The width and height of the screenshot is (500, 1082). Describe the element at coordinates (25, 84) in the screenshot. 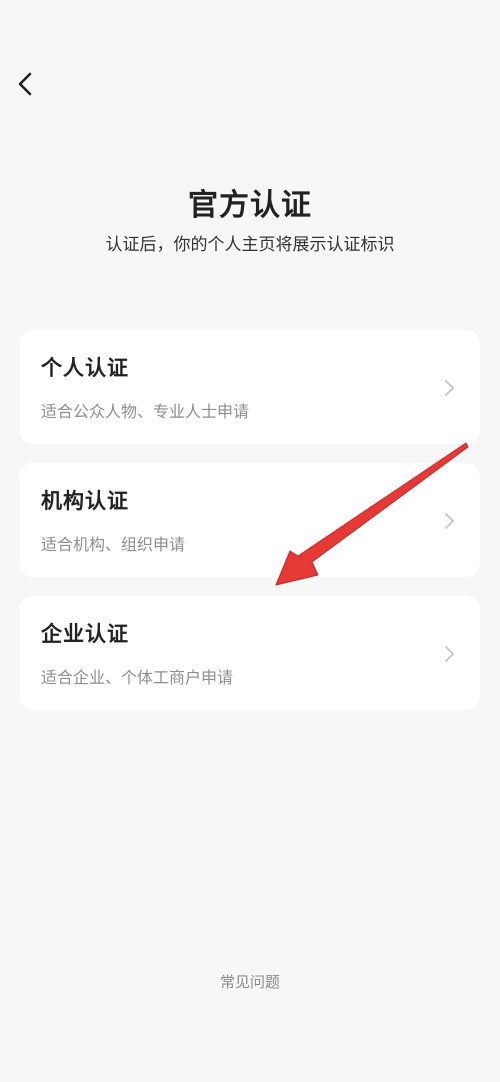

I see `chevron-left-icon` at that location.